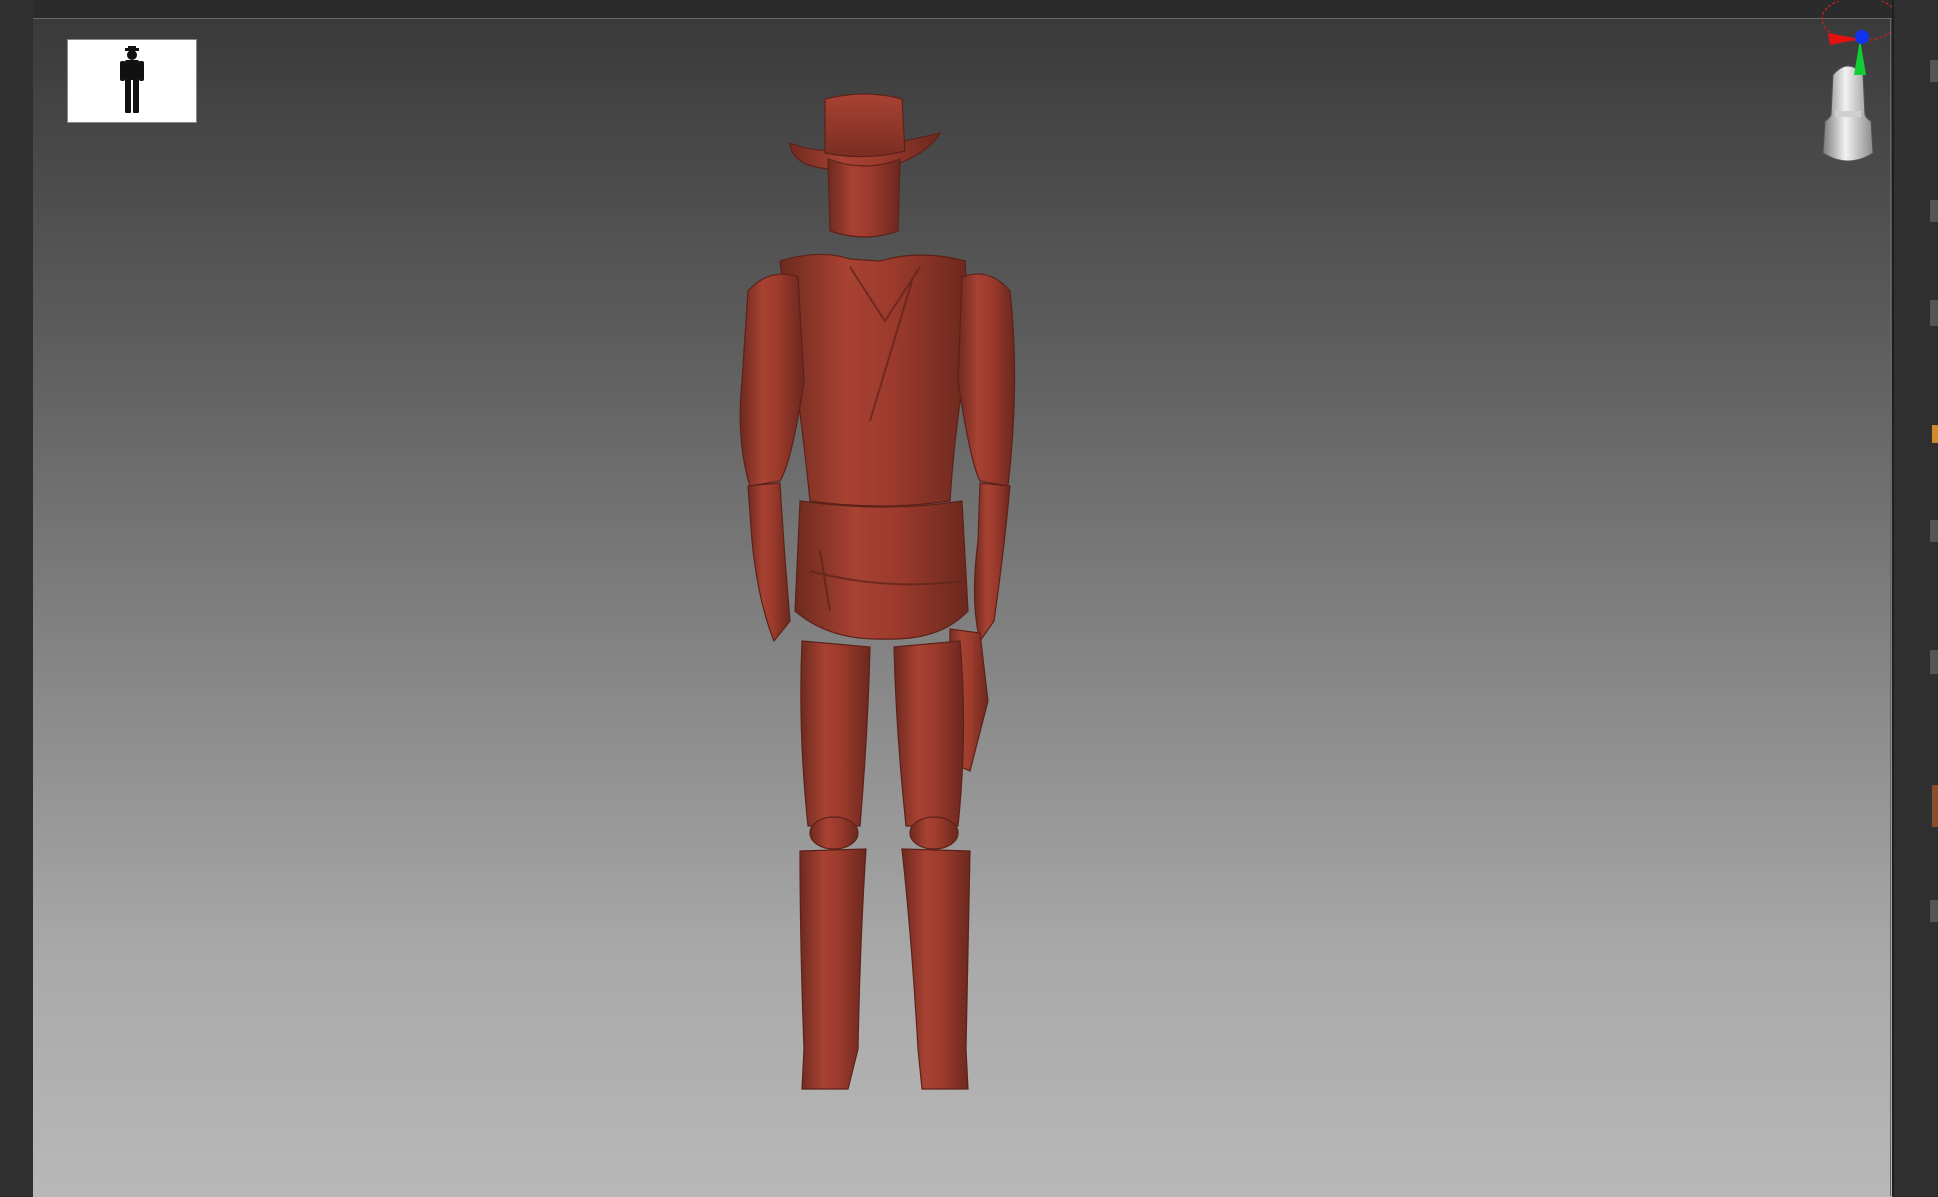 The width and height of the screenshot is (1938, 1197). What do you see at coordinates (969, 9) in the screenshot?
I see `top-toolbar-strip` at bounding box center [969, 9].